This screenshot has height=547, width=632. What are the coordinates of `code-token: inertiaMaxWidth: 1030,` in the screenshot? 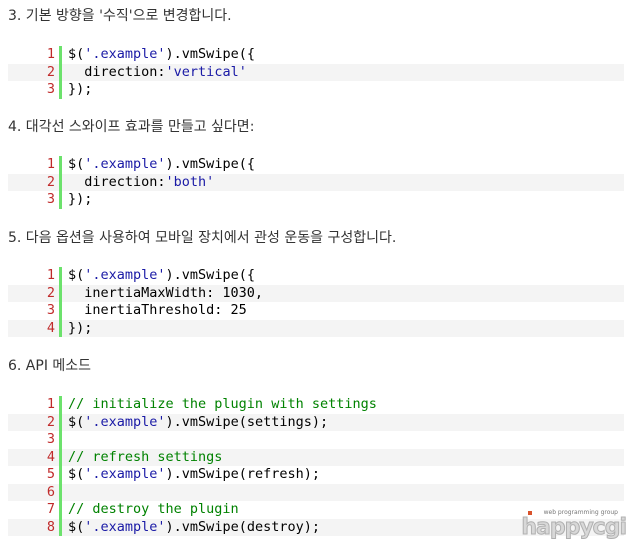 It's located at (166, 292).